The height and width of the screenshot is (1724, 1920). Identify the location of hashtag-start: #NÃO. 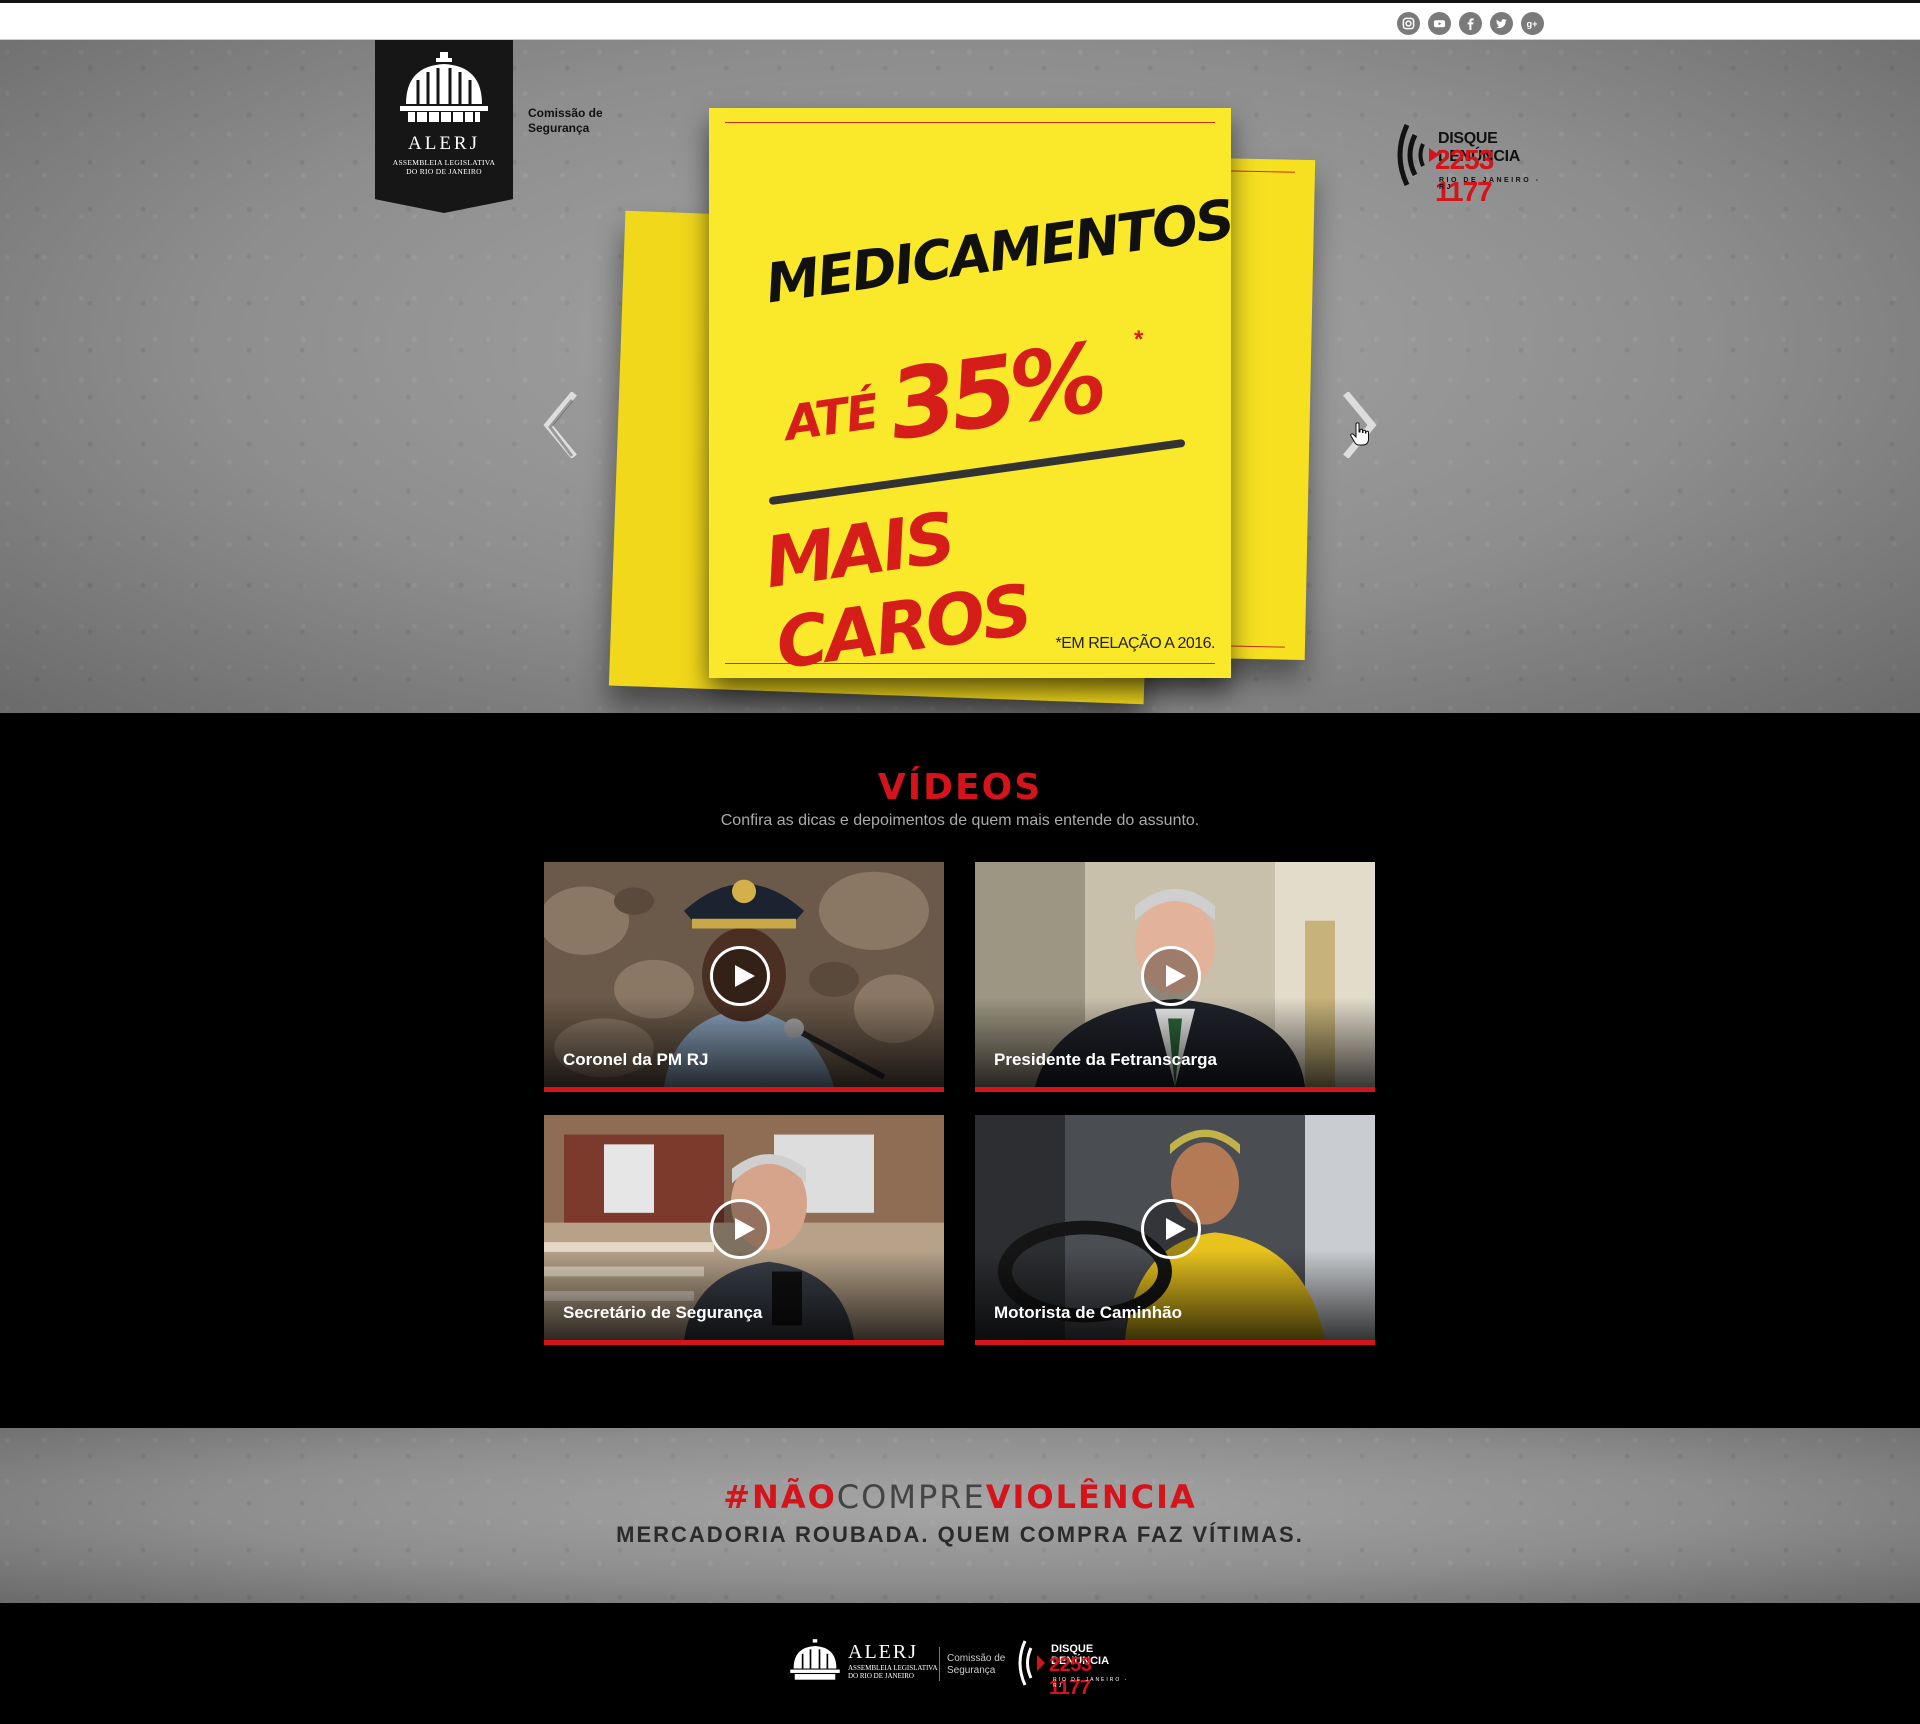
(780, 1497).